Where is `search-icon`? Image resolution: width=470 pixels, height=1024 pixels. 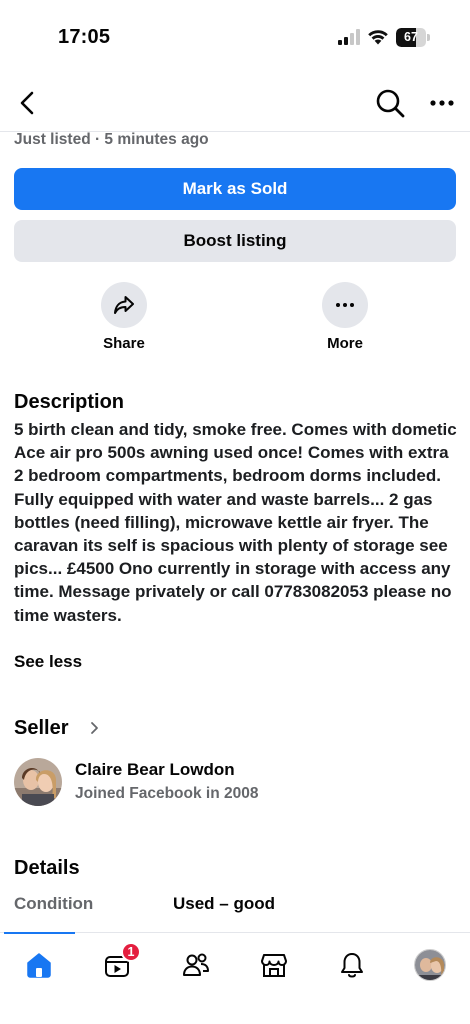 search-icon is located at coordinates (390, 103).